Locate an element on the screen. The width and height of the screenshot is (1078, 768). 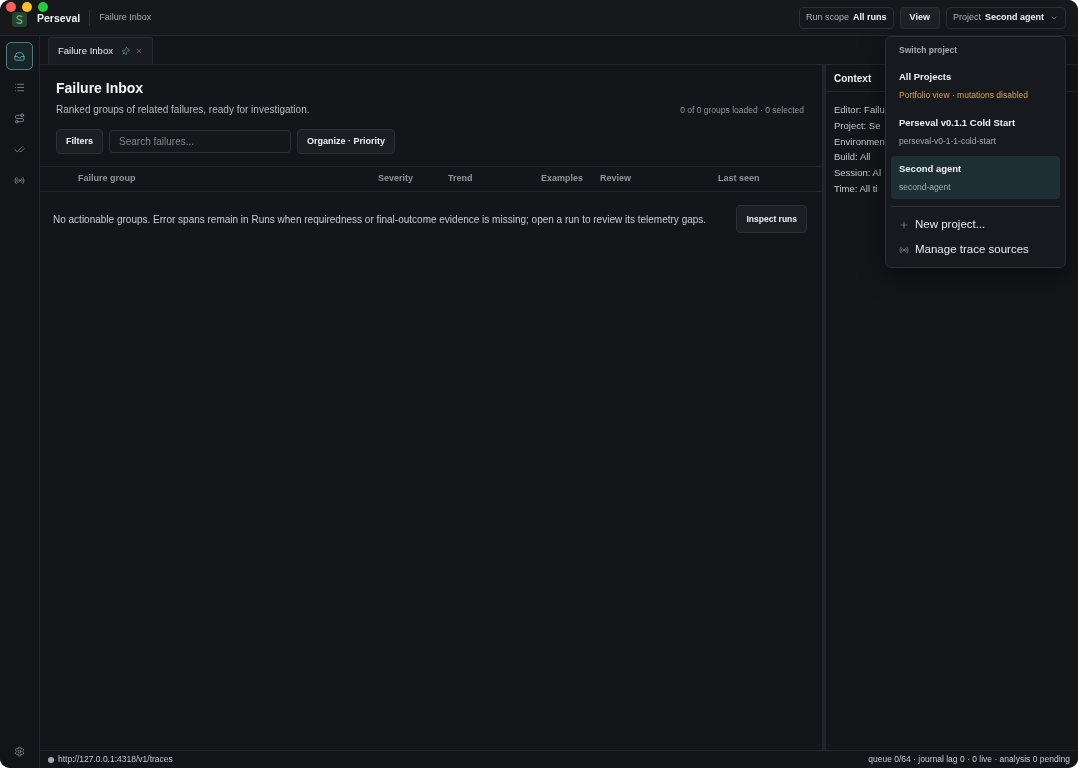
column-header: Examples is located at coordinates (562, 179).